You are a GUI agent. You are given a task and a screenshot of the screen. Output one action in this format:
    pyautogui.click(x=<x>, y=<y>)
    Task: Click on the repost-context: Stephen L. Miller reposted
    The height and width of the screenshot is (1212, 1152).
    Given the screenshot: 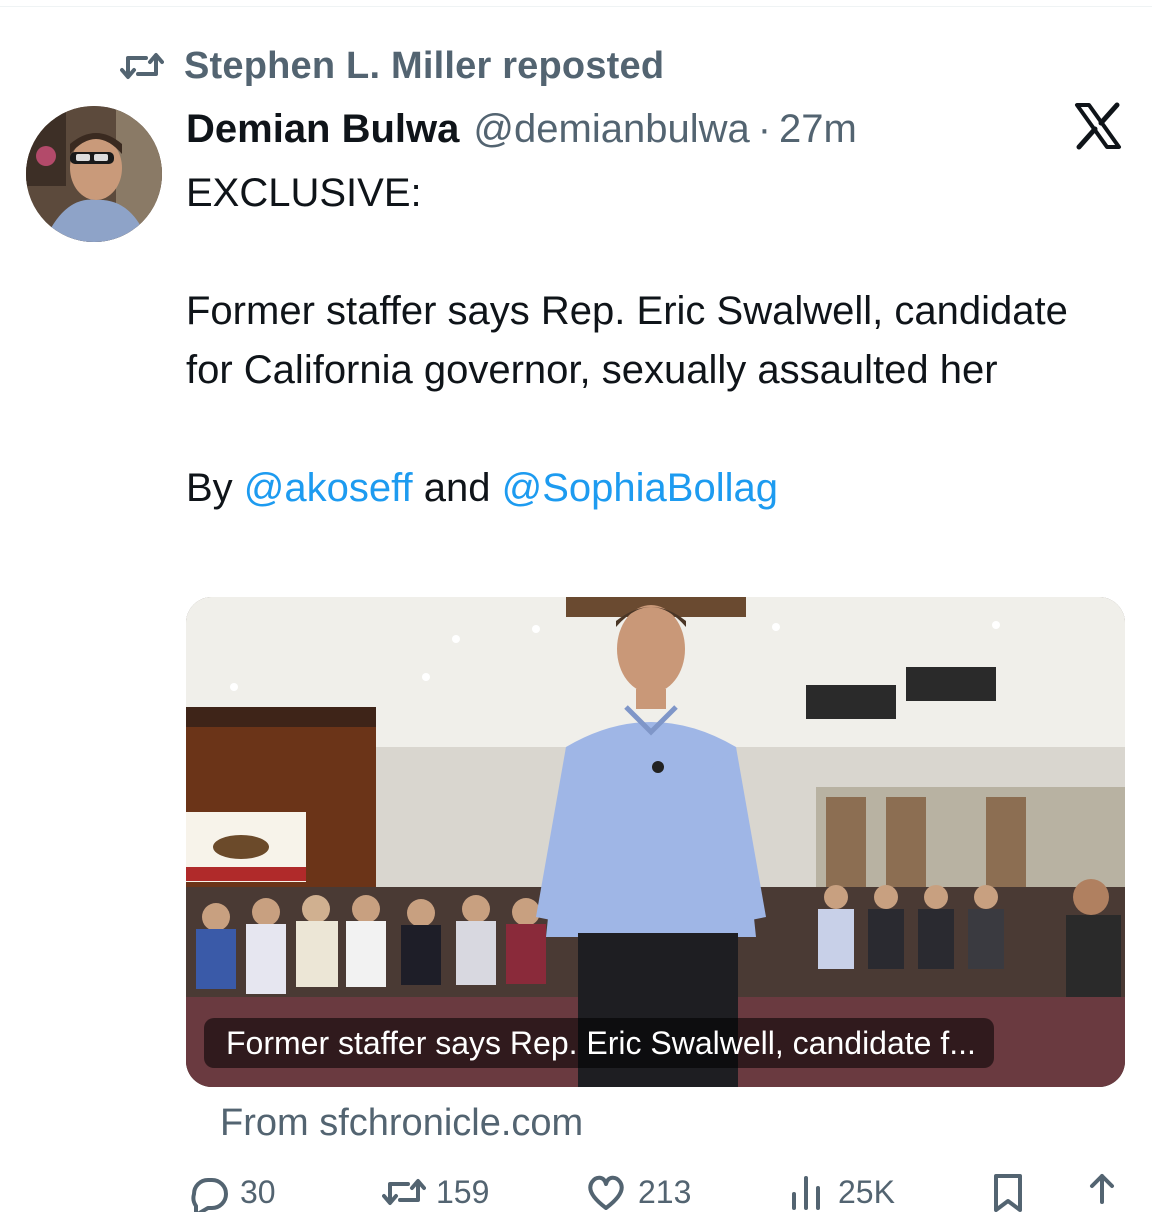 What is the action you would take?
    pyautogui.click(x=392, y=66)
    